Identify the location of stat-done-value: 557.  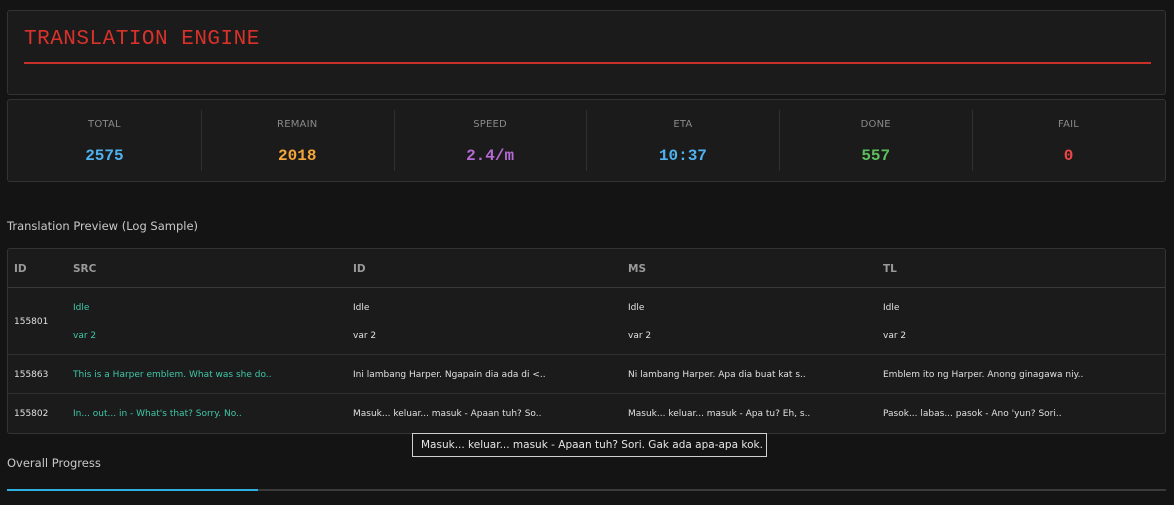
(876, 156).